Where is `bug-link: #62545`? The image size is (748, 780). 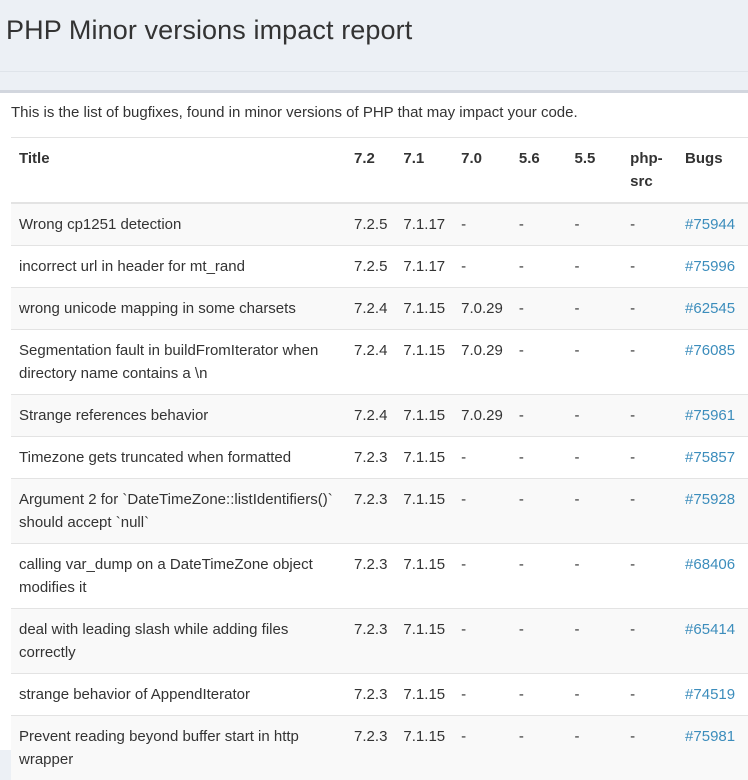
bug-link: #62545 is located at coordinates (710, 308).